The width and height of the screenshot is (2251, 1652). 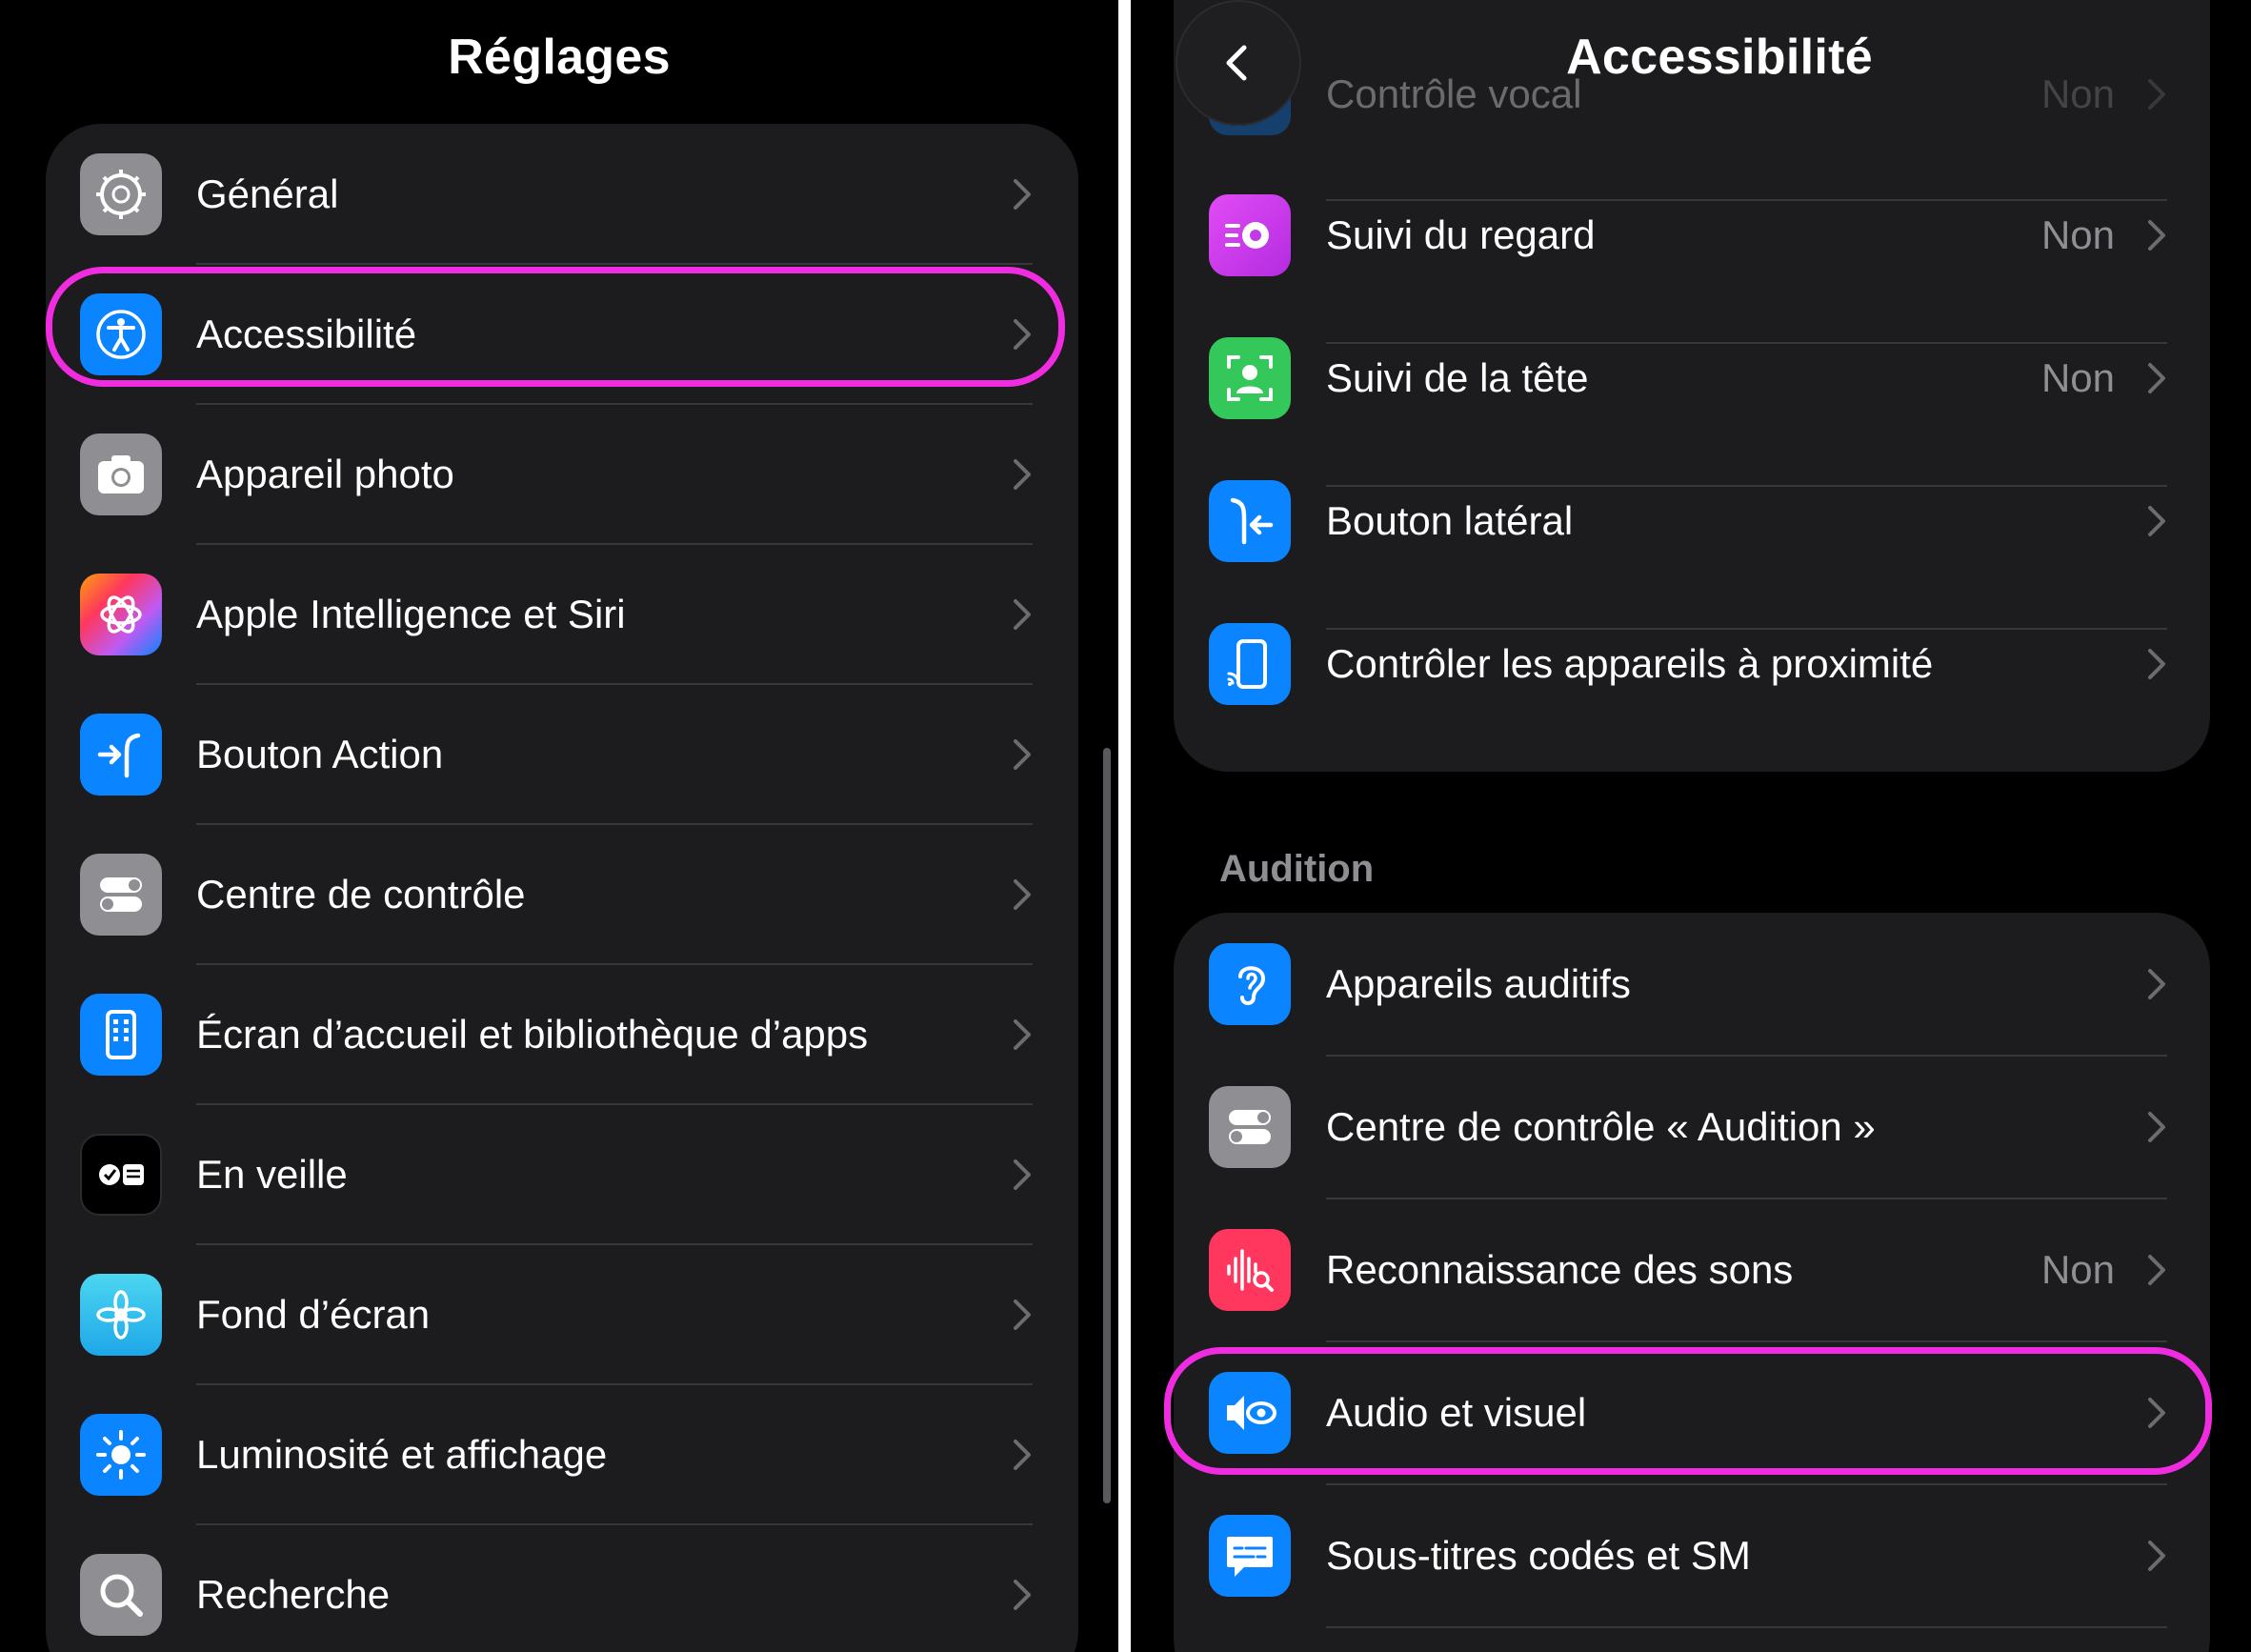 What do you see at coordinates (121, 333) in the screenshot?
I see `accessibility-icon` at bounding box center [121, 333].